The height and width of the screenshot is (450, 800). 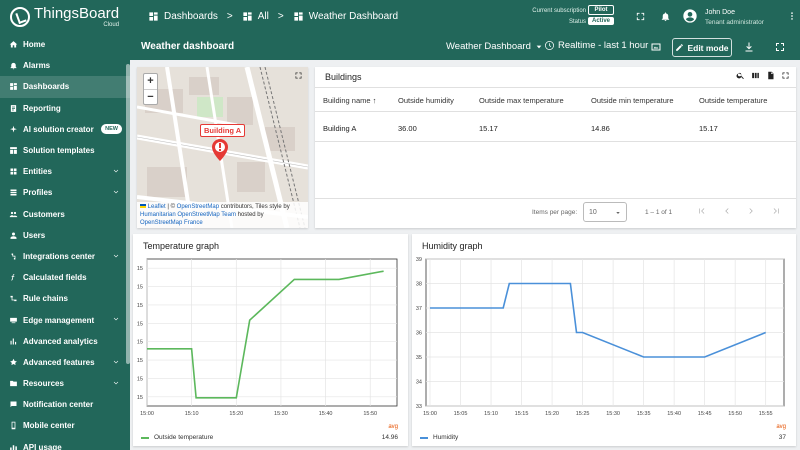 What do you see at coordinates (65, 129) in the screenshot?
I see `sidebar-item-ai-solution-creator: AI solution creator NEW` at bounding box center [65, 129].